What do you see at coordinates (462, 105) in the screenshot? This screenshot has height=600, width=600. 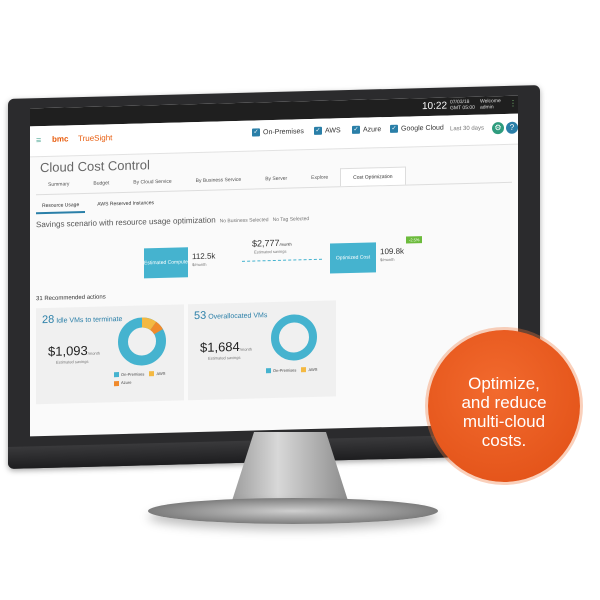 I see `date-time: 07/03/18 GMT 05:00` at bounding box center [462, 105].